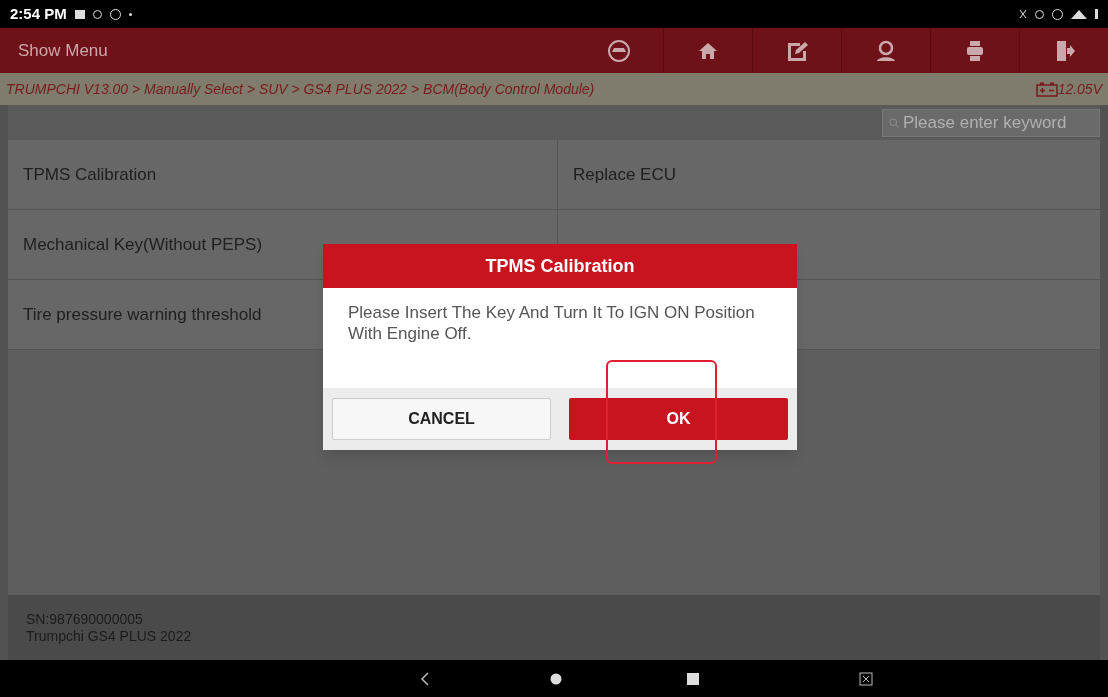 This screenshot has width=1108, height=697. What do you see at coordinates (991, 122) in the screenshot?
I see `search-field: Please enter keyword` at bounding box center [991, 122].